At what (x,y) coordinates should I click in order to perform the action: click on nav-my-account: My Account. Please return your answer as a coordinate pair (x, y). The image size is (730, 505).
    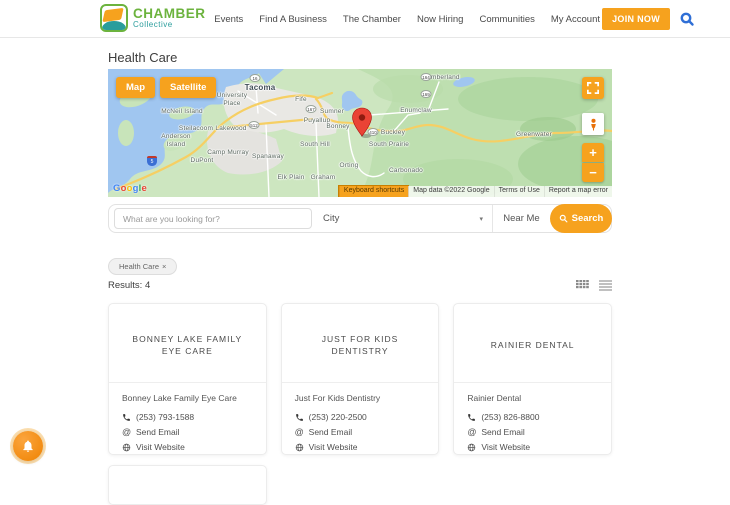
    Looking at the image, I should click on (575, 19).